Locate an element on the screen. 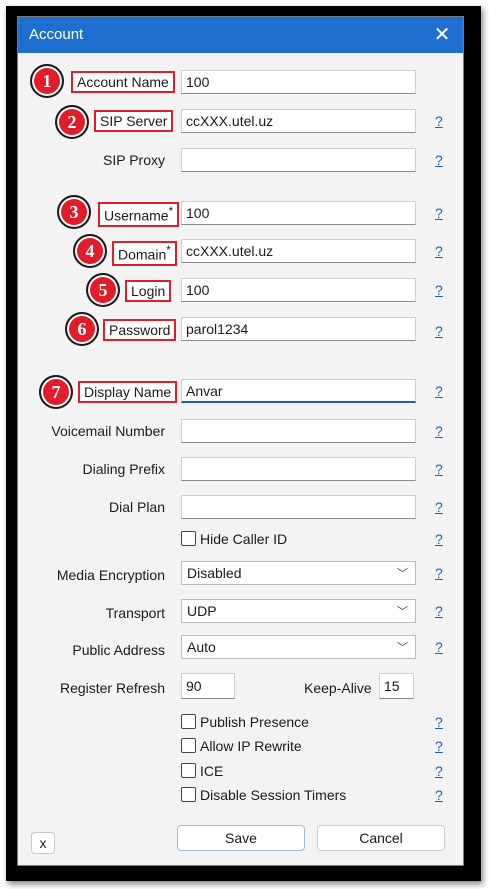  sip-server-help-link: ? is located at coordinates (439, 121).